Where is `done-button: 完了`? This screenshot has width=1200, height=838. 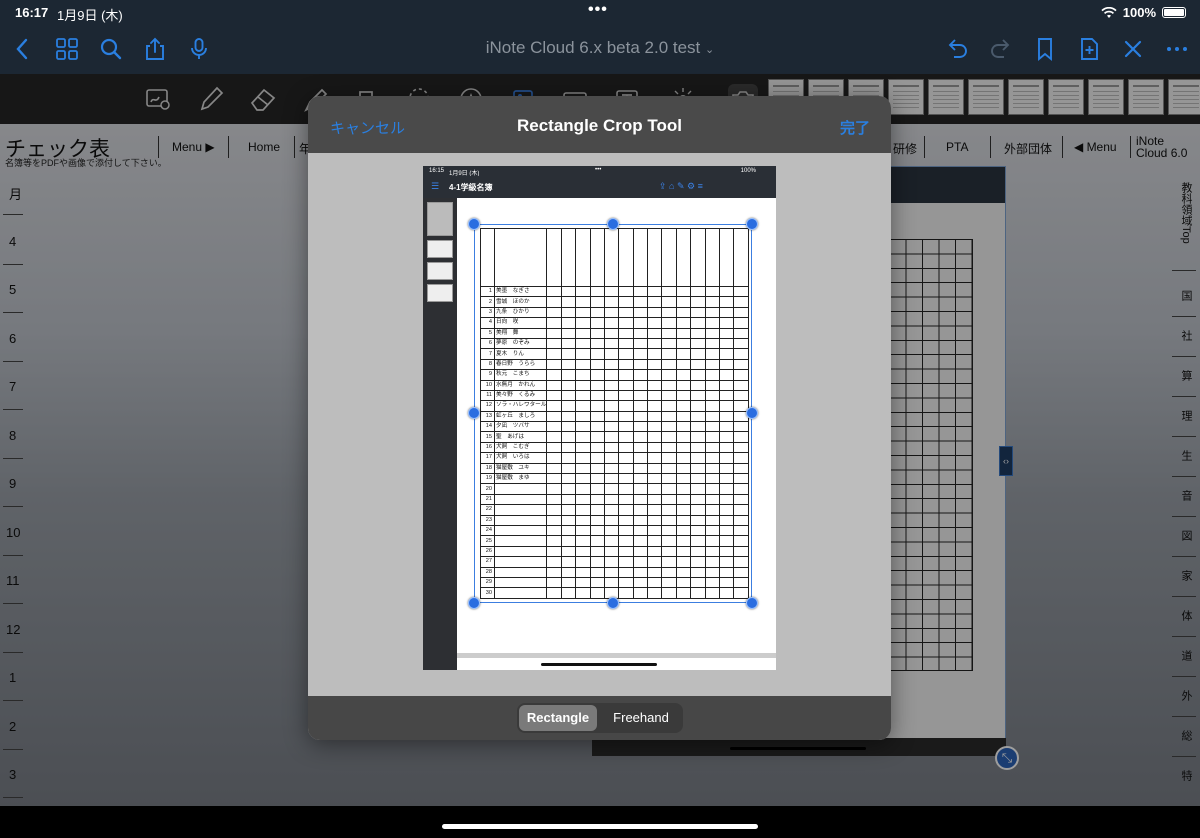 done-button: 完了 is located at coordinates (855, 127).